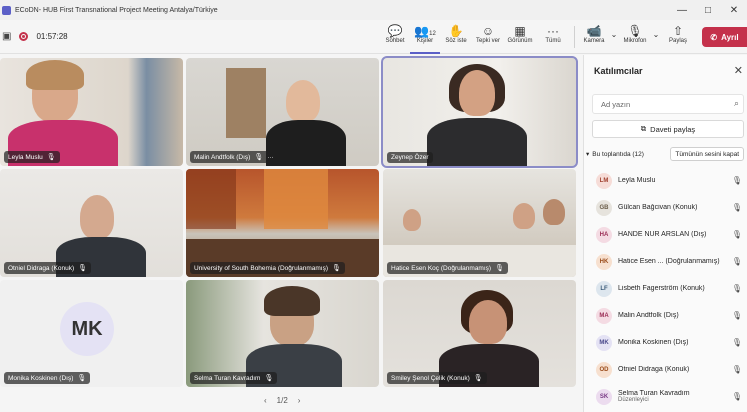 Image resolution: width=747 pixels, height=412 pixels. Describe the element at coordinates (432, 34) in the screenshot. I see `people-count: 12` at that location.